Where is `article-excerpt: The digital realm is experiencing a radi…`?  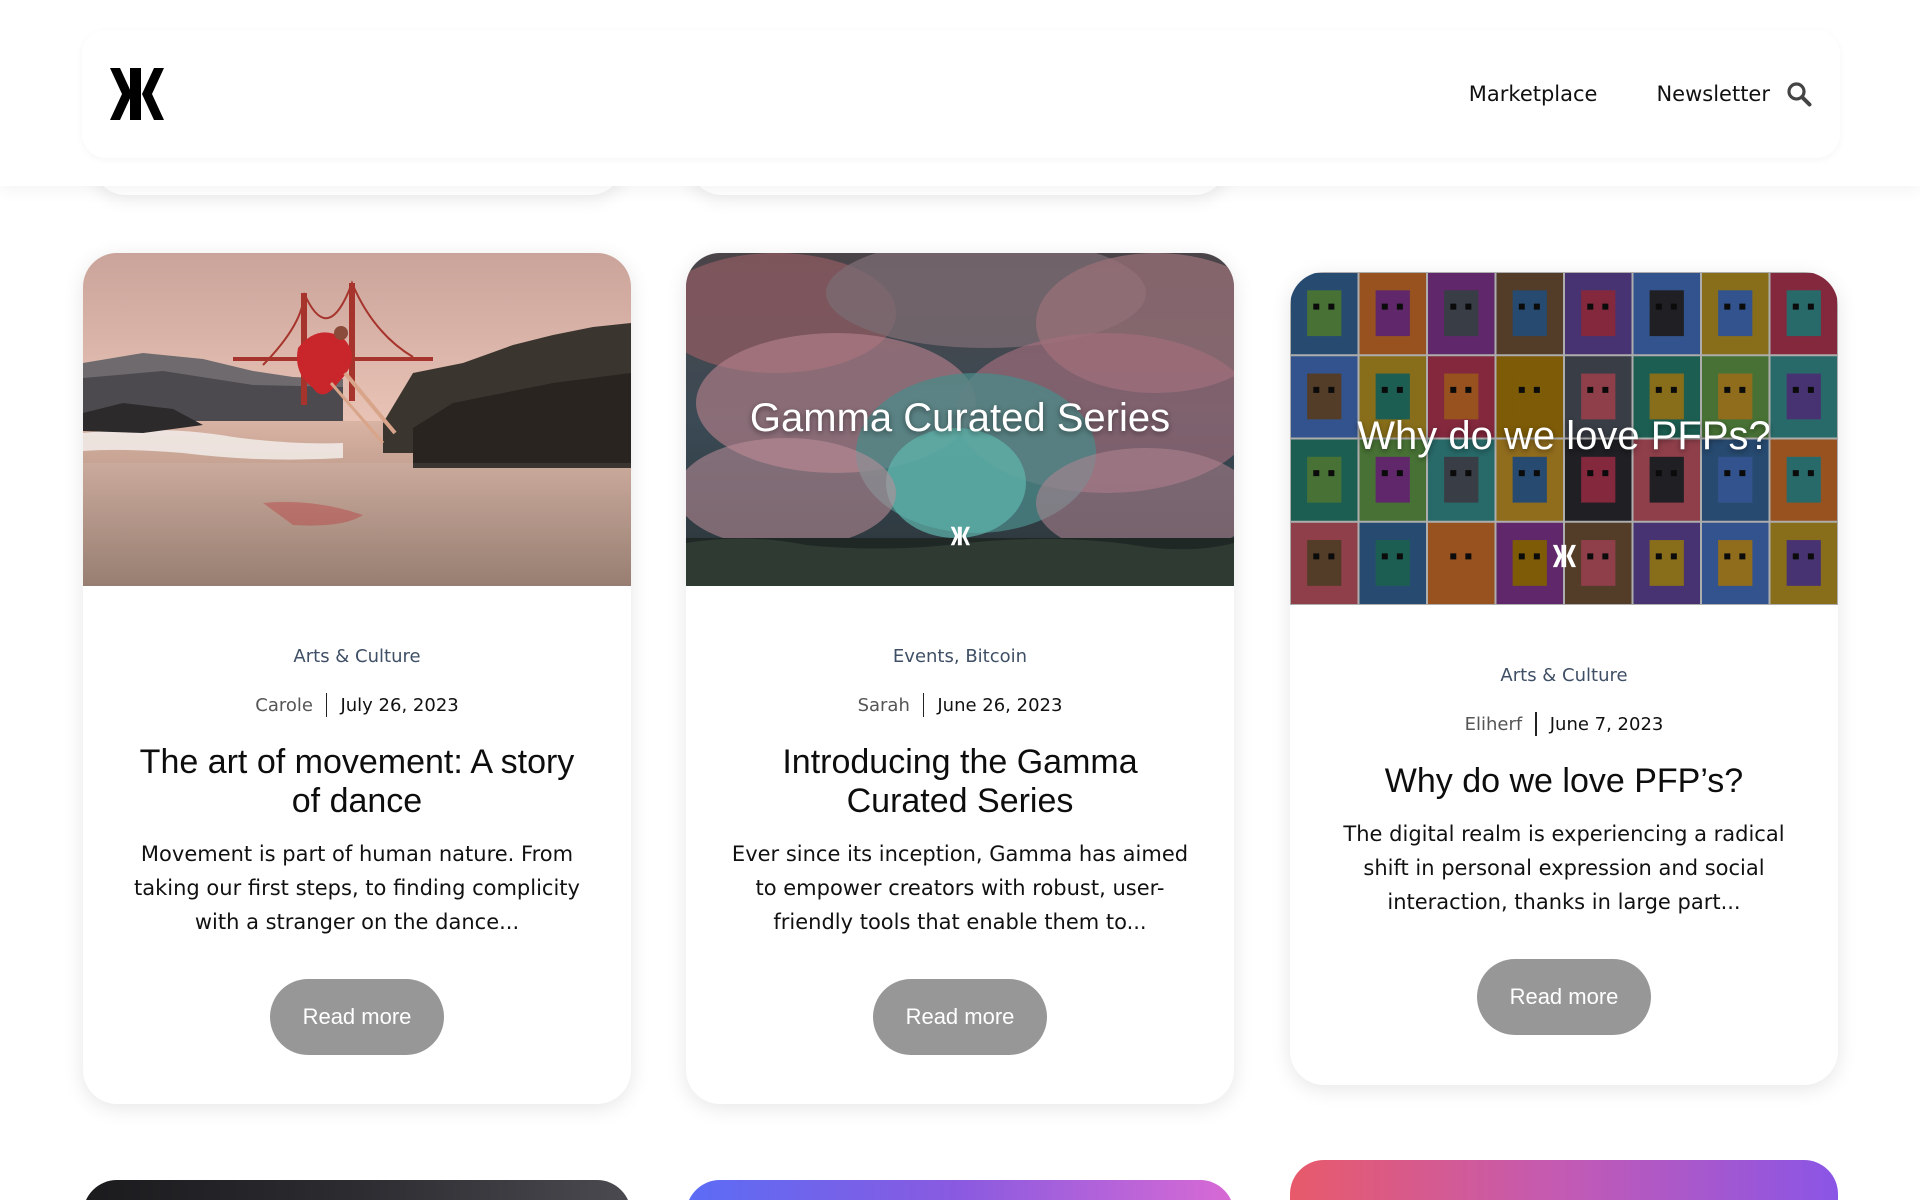
article-excerpt: The digital realm is experiencing a radi… is located at coordinates (1564, 868).